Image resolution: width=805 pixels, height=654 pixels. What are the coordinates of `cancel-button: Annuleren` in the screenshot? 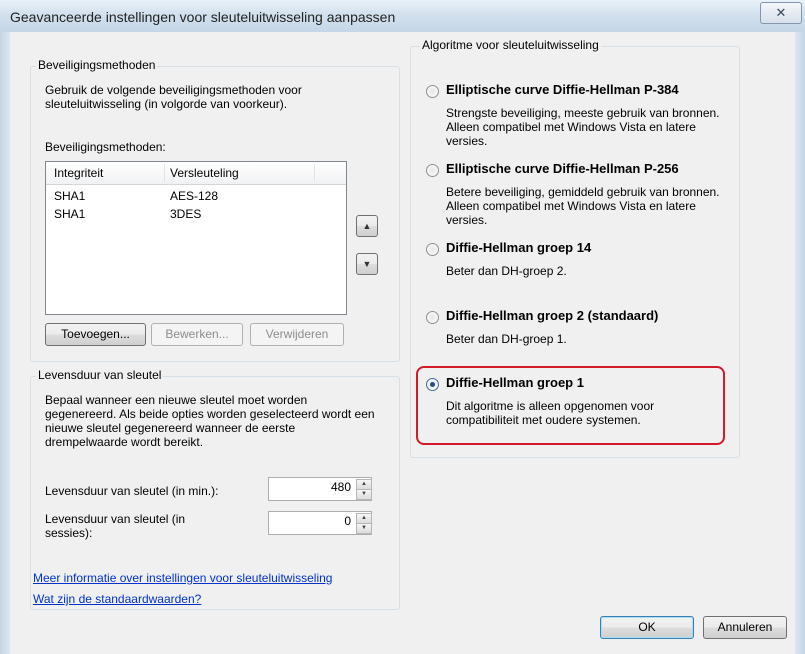 It's located at (745, 627).